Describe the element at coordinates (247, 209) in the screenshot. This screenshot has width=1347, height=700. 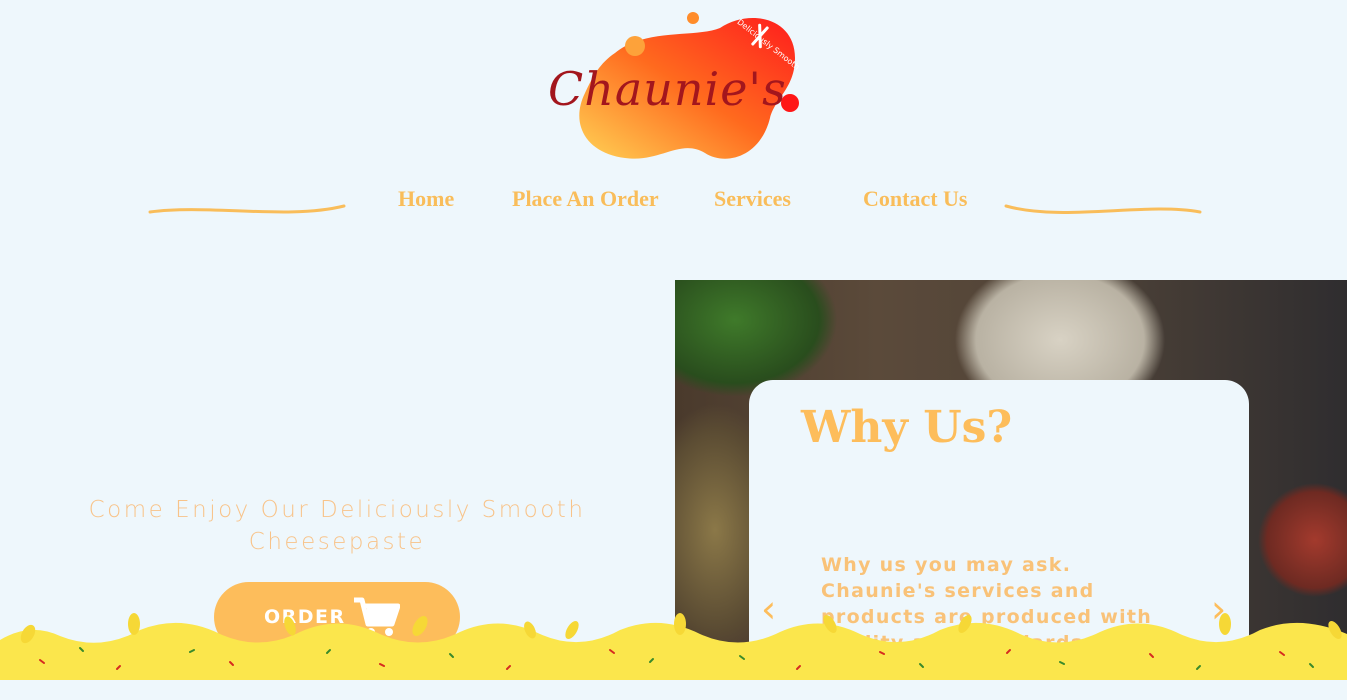
I see `left-swoosh-decoration` at that location.